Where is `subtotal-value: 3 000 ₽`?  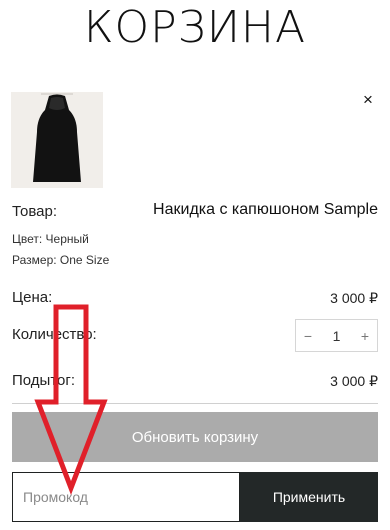
subtotal-value: 3 000 ₽ is located at coordinates (354, 381).